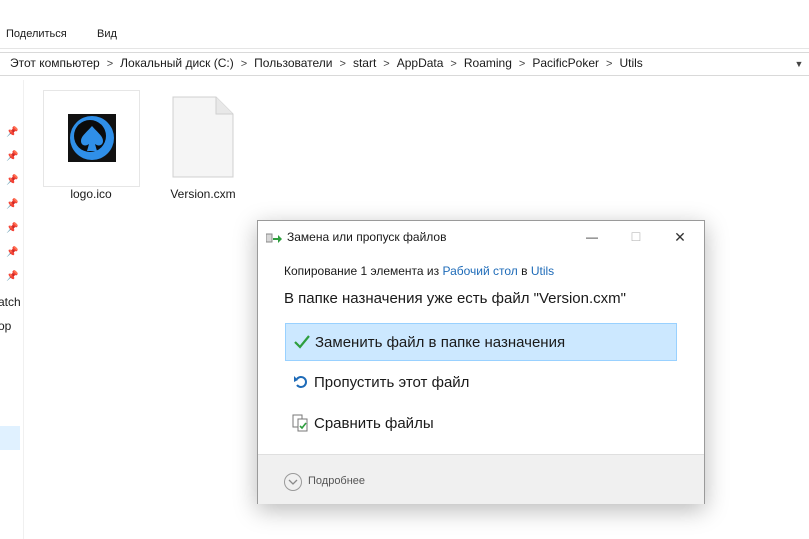  Describe the element at coordinates (565, 63) in the screenshot. I see `crumb-pacificpoker: PacificPoker` at that location.